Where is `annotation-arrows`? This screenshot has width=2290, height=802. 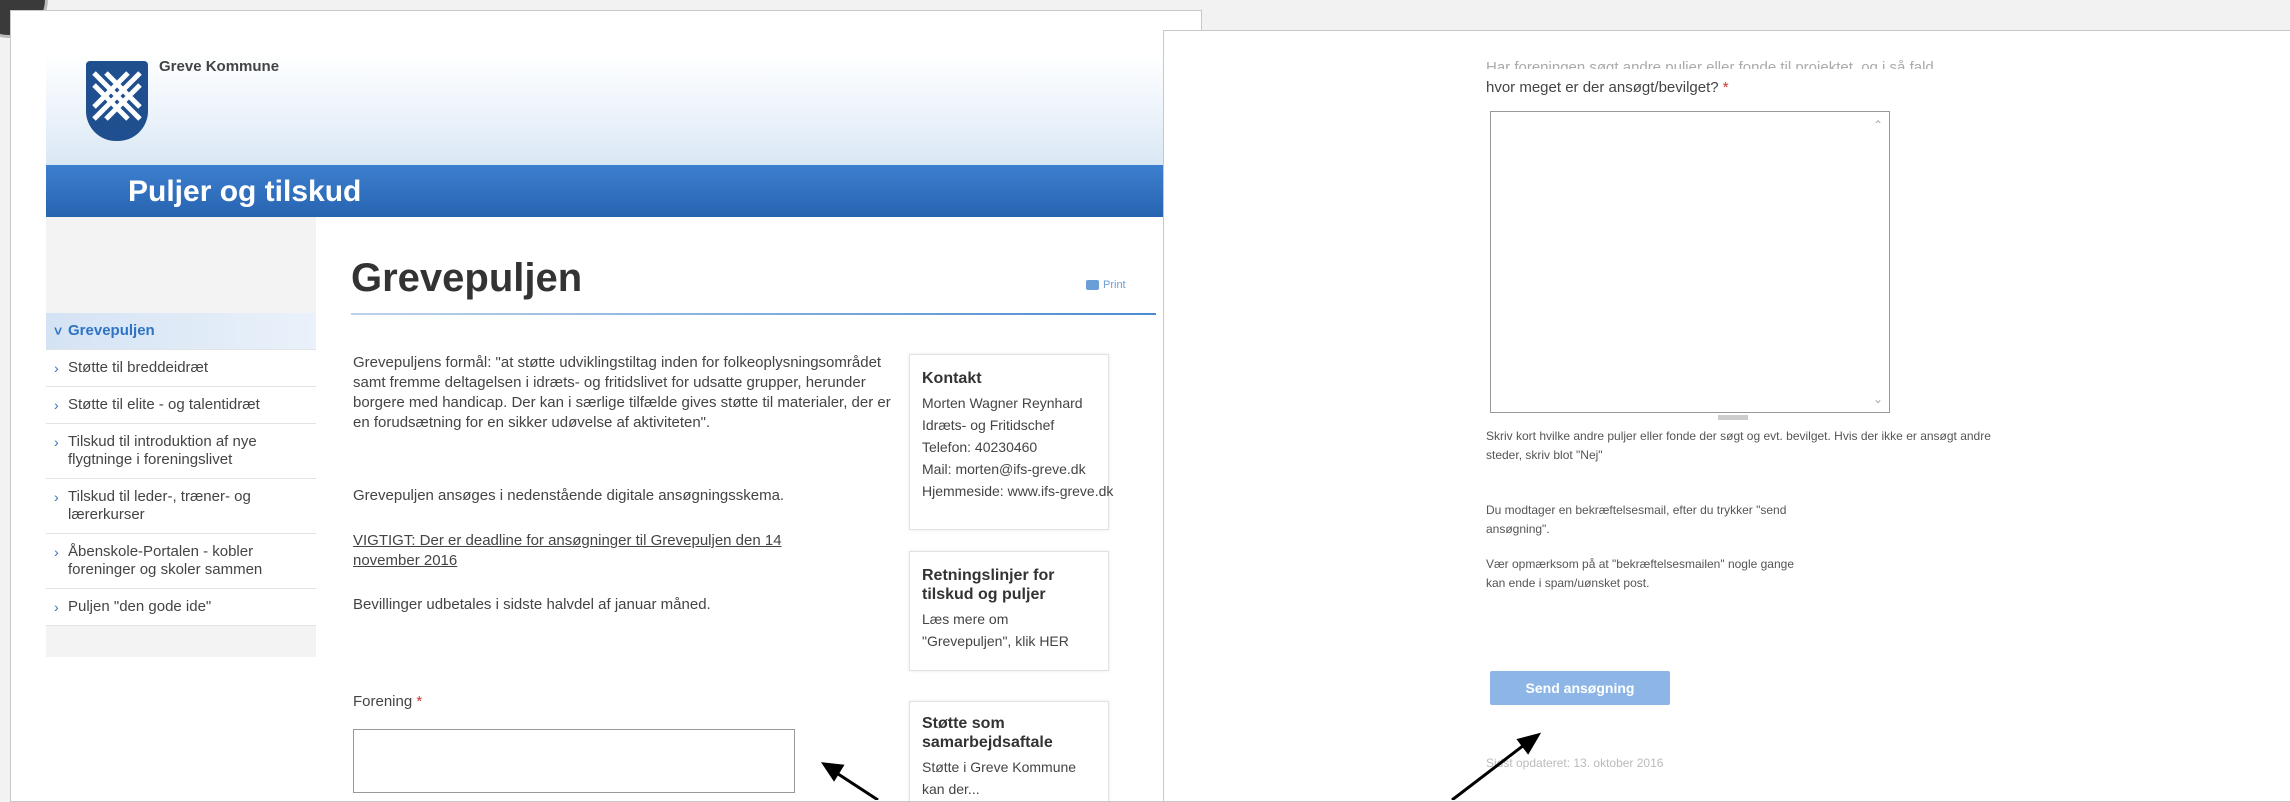 annotation-arrows is located at coordinates (1181, 766).